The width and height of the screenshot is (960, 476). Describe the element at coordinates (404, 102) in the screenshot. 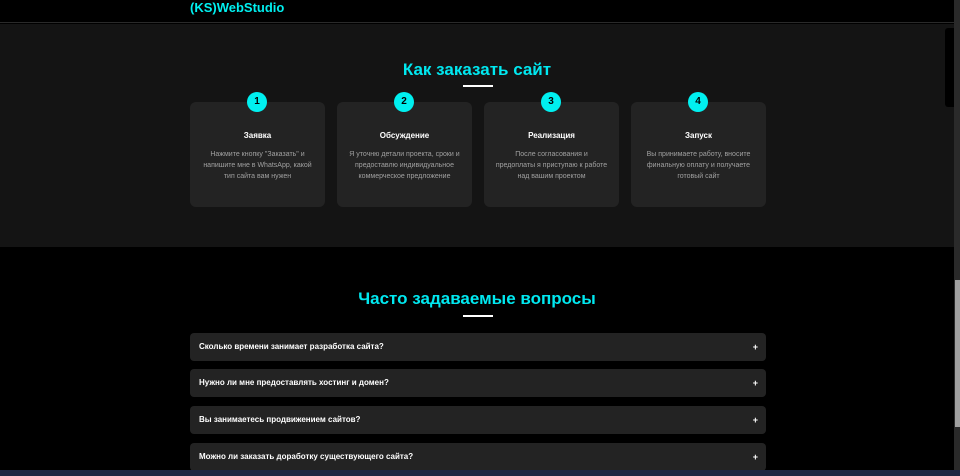

I see `step-number: 2` at that location.